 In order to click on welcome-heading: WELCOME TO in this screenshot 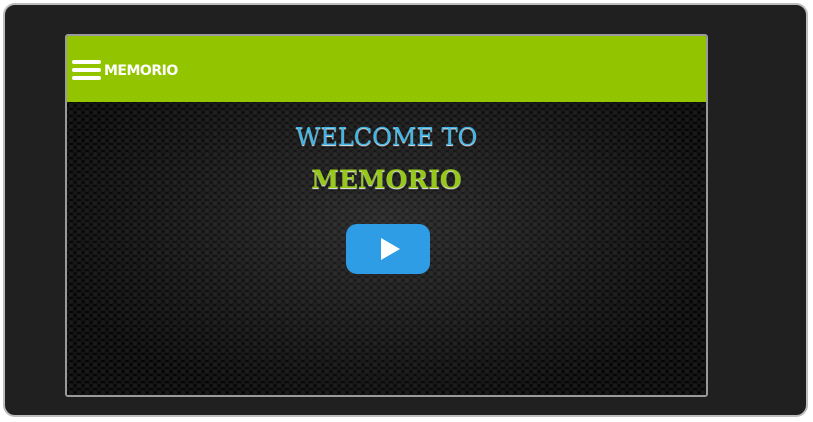, I will do `click(386, 137)`.